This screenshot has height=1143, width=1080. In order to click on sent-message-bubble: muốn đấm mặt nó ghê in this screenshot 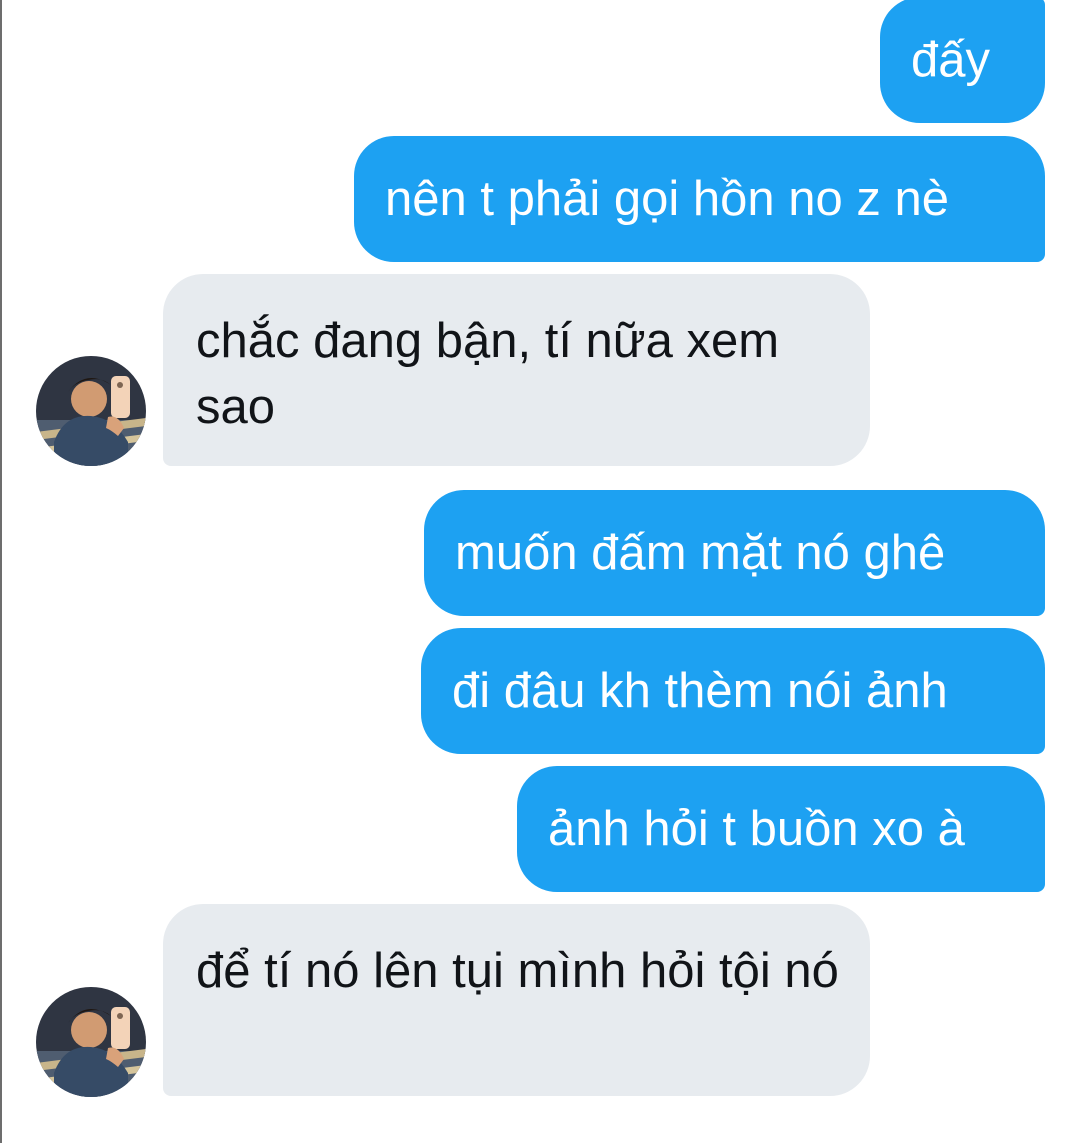, I will do `click(734, 553)`.